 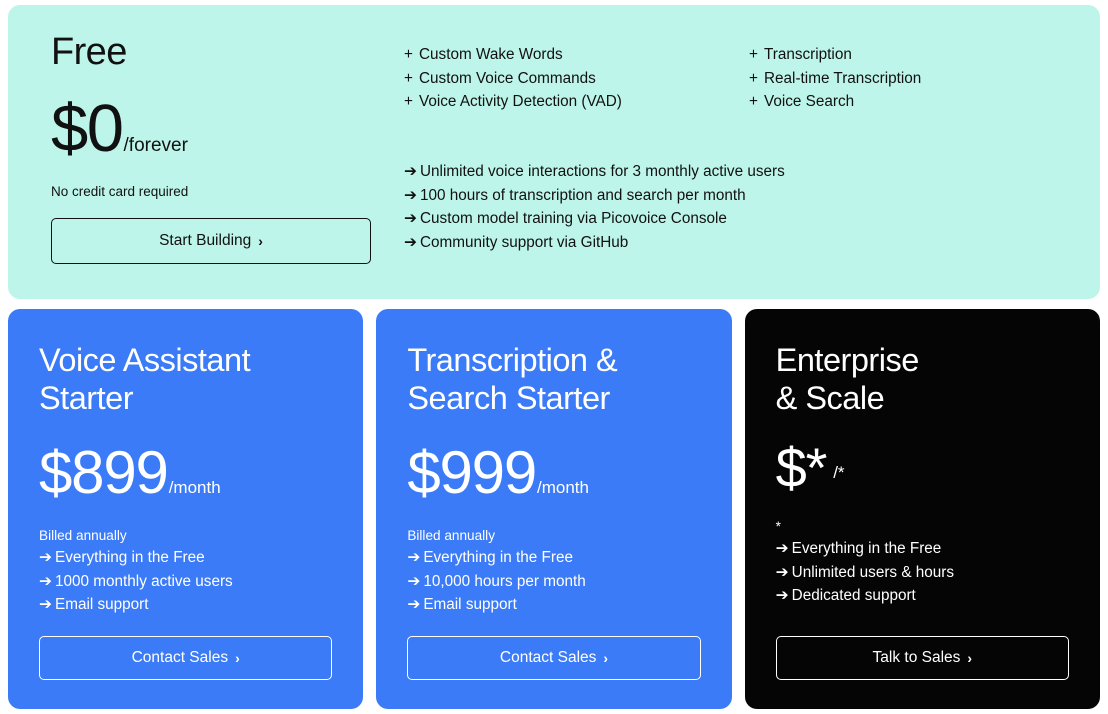 I want to click on list-item: ➔ 1000 monthly active users, so click(x=186, y=582).